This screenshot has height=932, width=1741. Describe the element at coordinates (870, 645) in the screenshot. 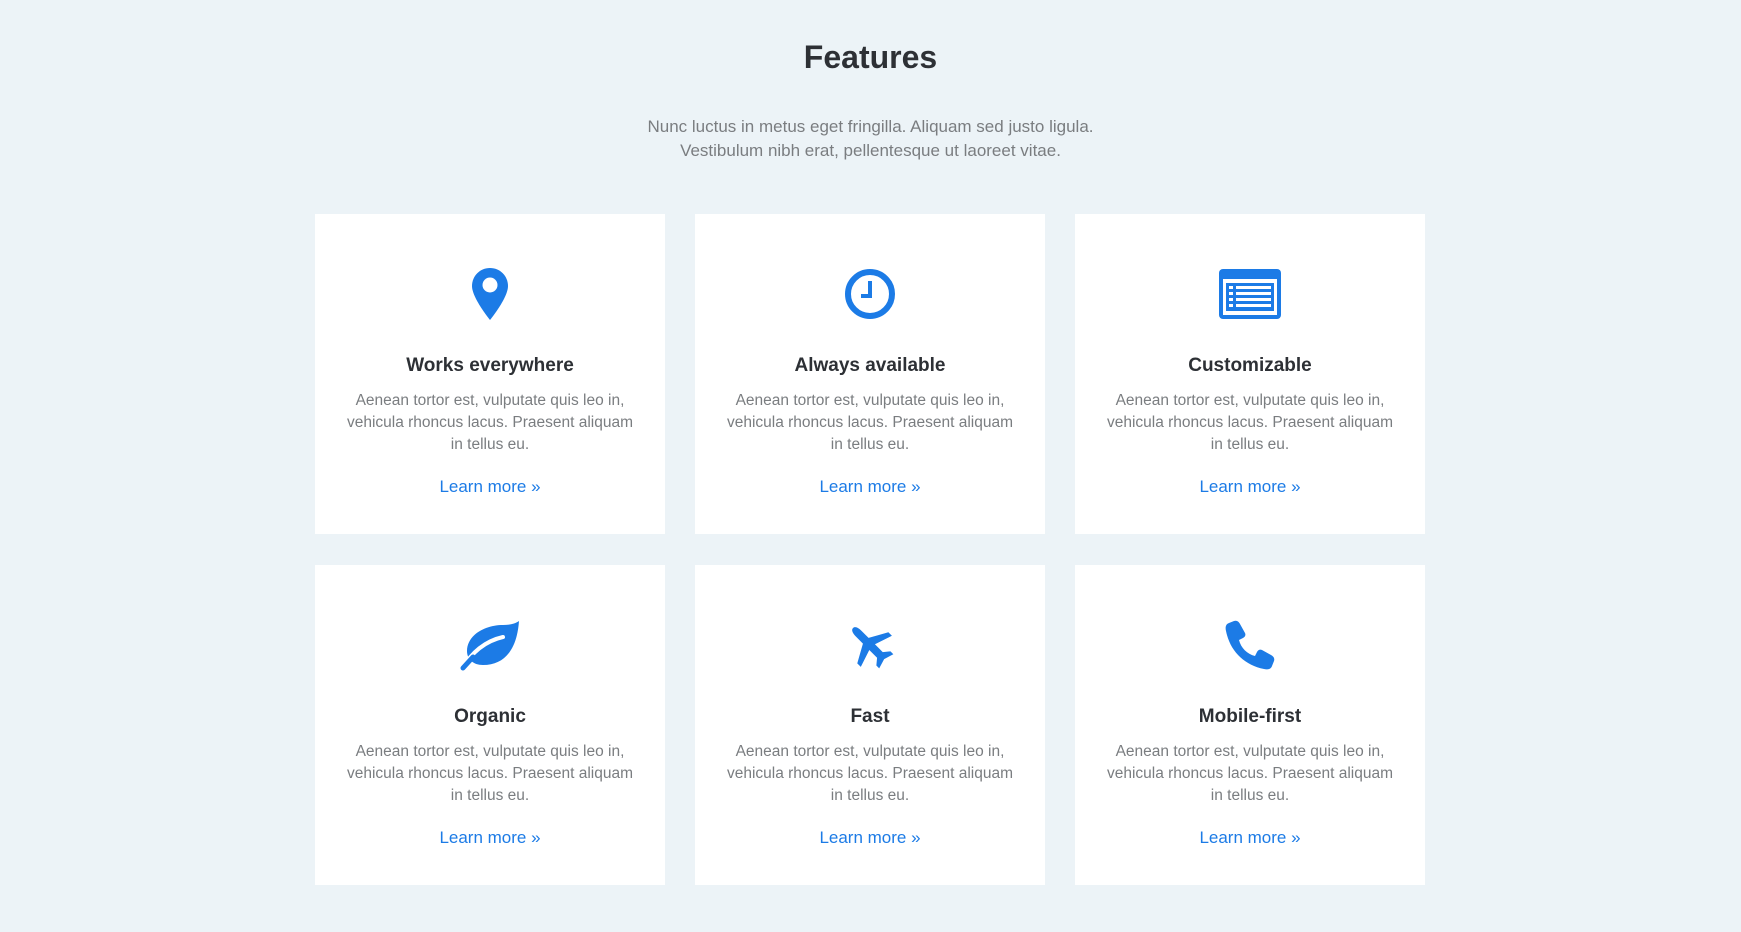

I see `plane-icon` at that location.